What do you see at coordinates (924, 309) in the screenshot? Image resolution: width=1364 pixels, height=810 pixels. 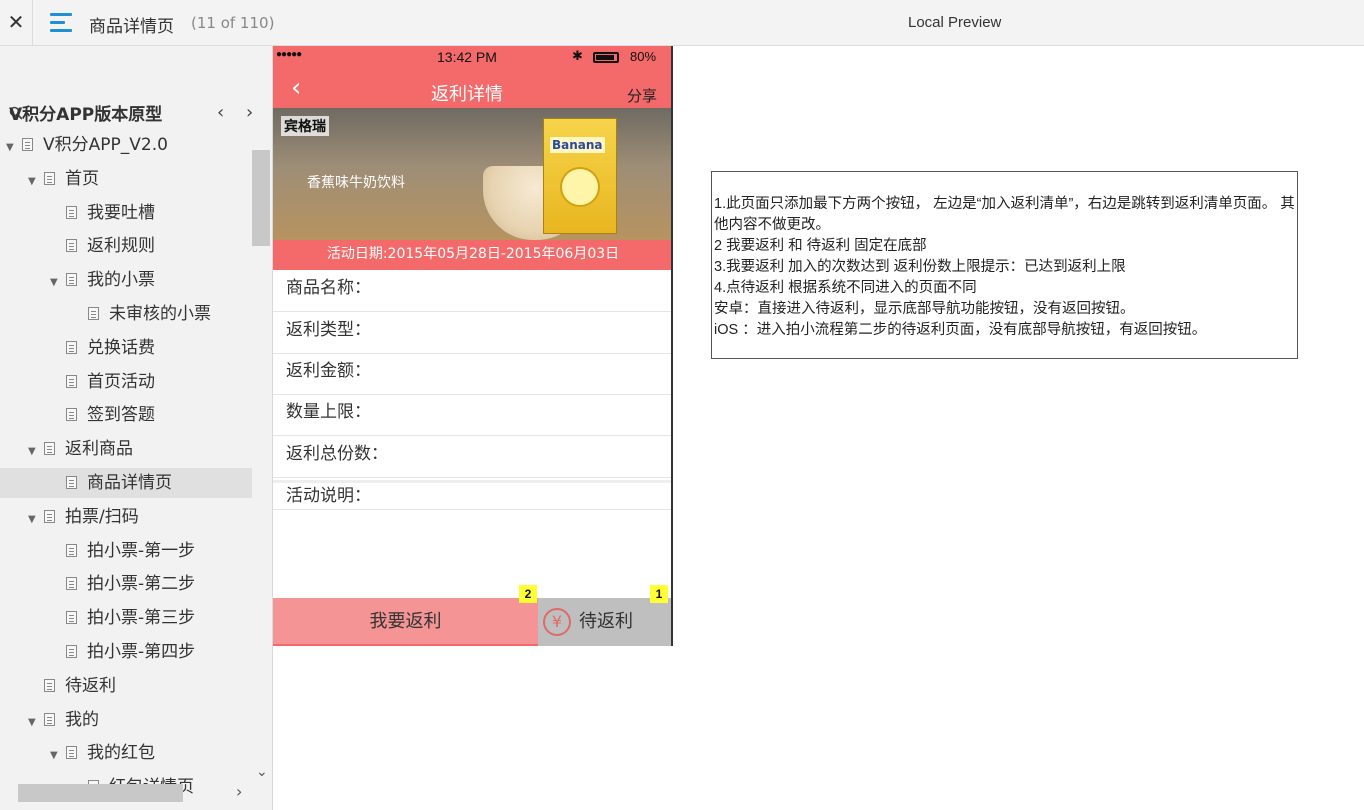 I see `note-line: 安卓：直接进入待返利，显示底部导航功能按钮，没有返回按钮。` at bounding box center [924, 309].